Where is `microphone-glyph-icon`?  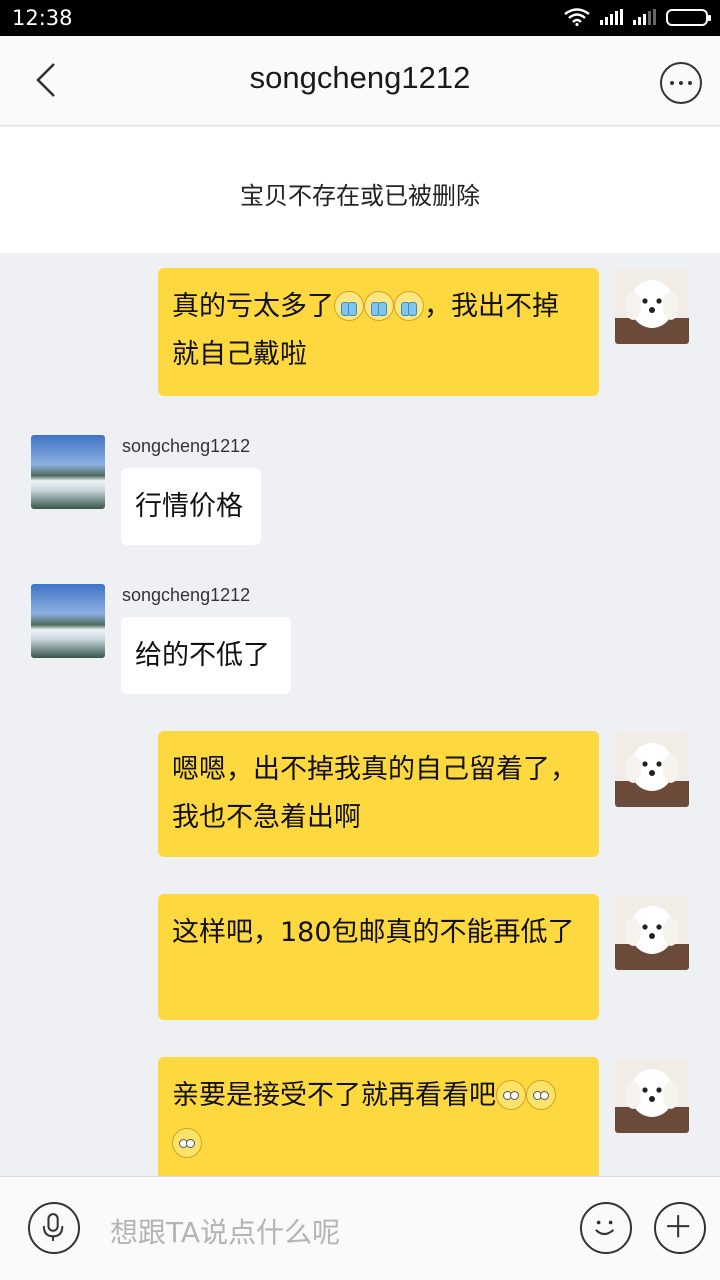 microphone-glyph-icon is located at coordinates (53, 1227).